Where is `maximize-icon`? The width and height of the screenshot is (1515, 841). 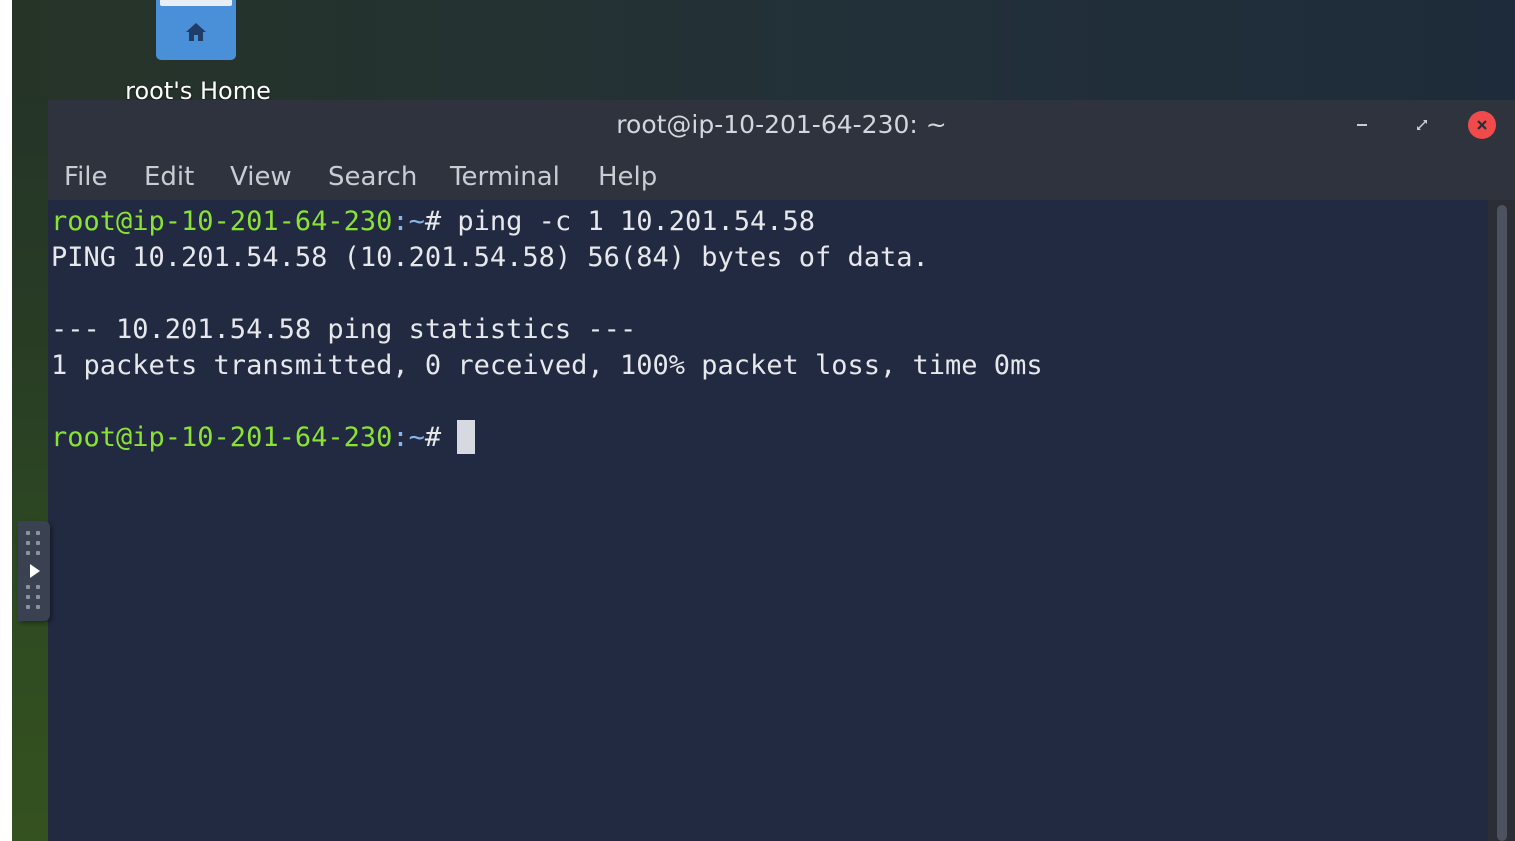
maximize-icon is located at coordinates (1422, 125).